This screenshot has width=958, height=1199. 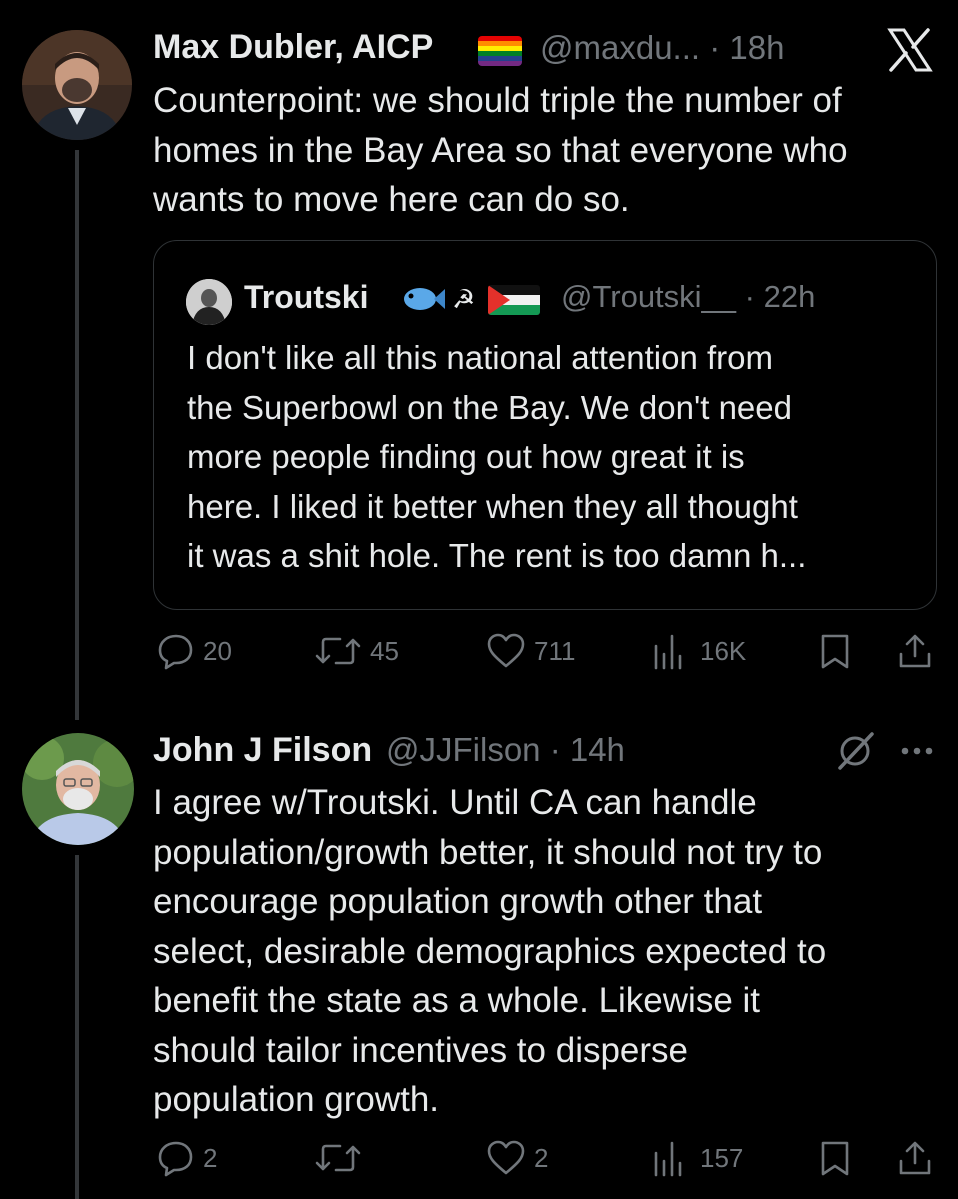 I want to click on retweet-button: 45, so click(x=356, y=651).